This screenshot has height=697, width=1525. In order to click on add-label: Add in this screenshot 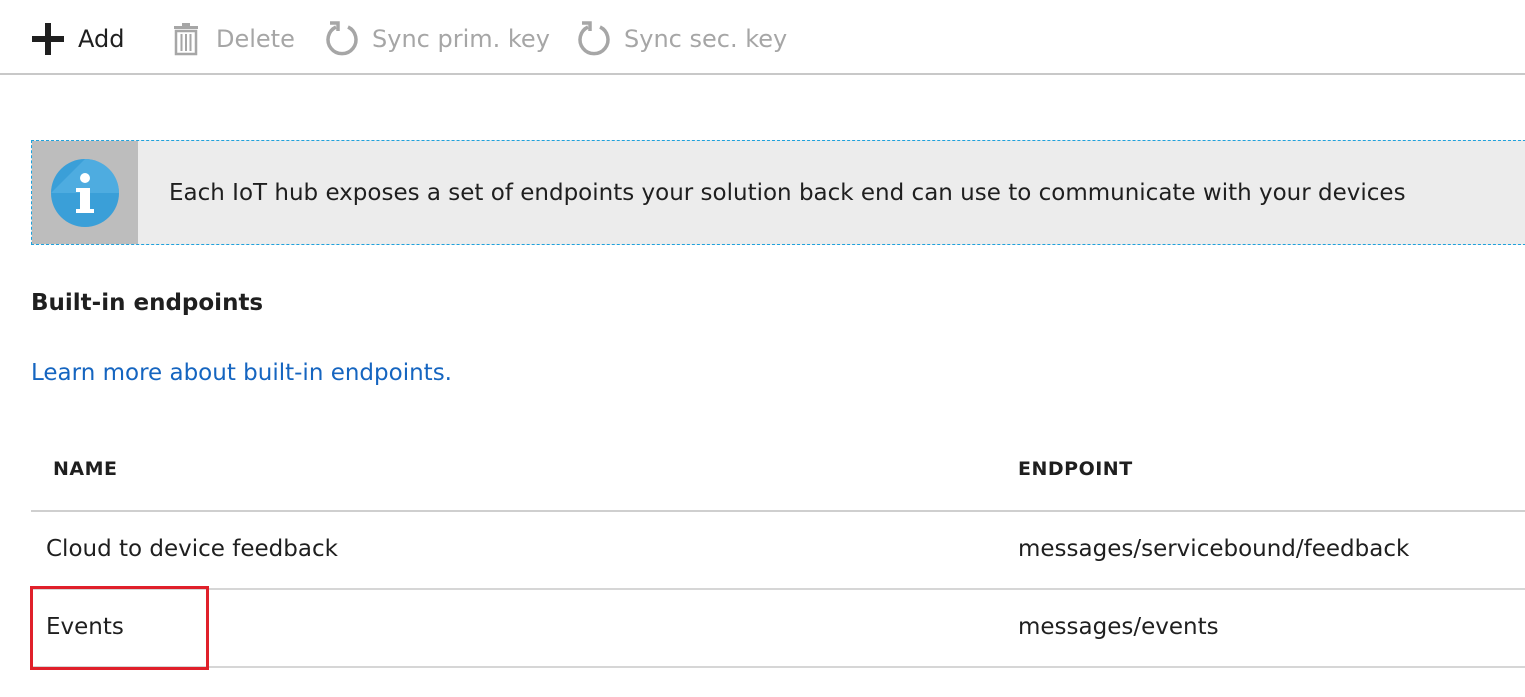, I will do `click(101, 39)`.